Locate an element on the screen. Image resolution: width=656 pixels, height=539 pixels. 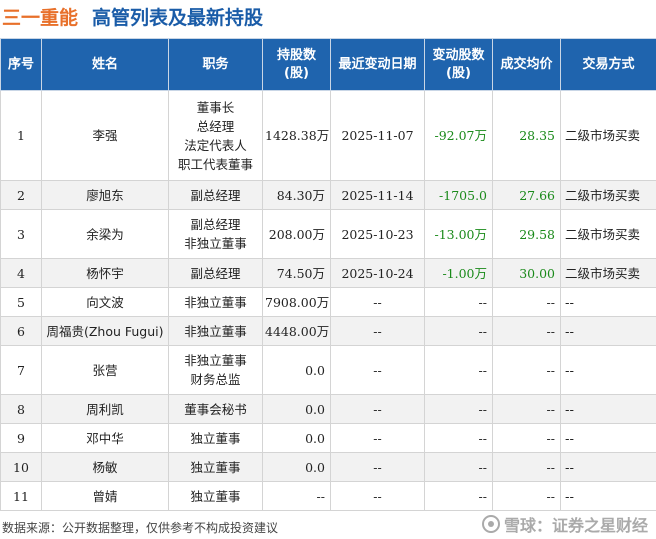
header-shares: 持股数 (股) is located at coordinates (296, 64).